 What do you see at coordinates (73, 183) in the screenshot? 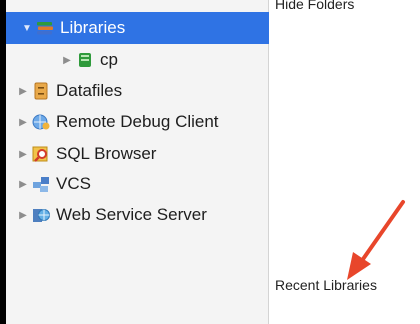
I see `tree-item-label: VCS` at bounding box center [73, 183].